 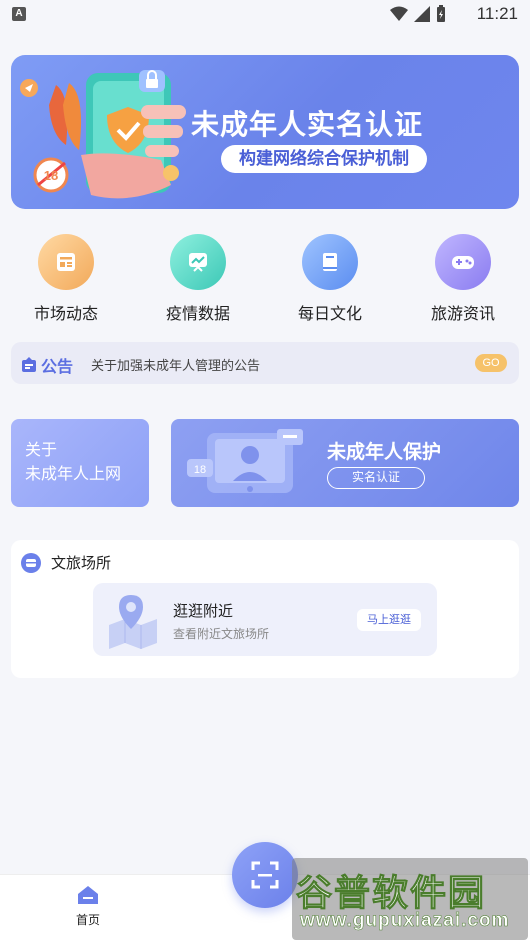 I want to click on megaphone-icon, so click(x=29, y=364).